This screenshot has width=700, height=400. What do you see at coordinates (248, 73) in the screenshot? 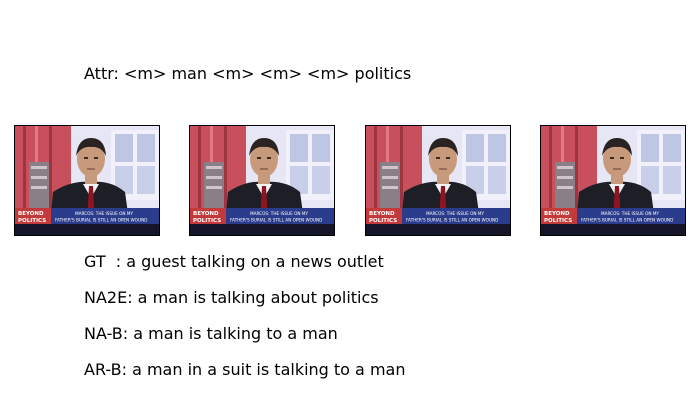
I see `attribute-line: Attr: <m> man <m> <m> <m> politics` at bounding box center [248, 73].